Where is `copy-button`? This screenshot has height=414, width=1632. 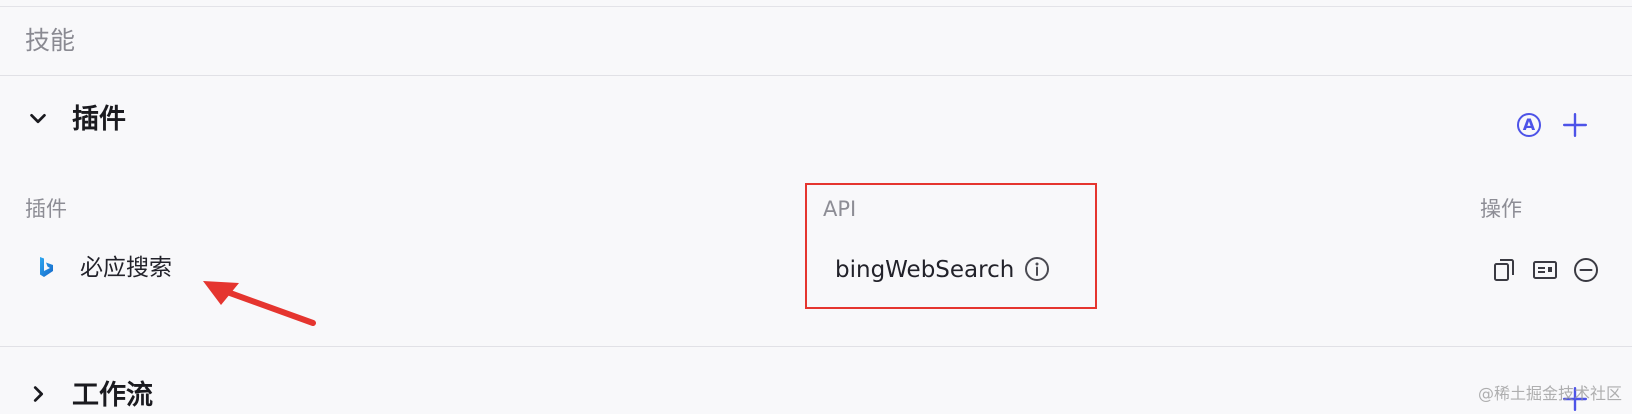
copy-button is located at coordinates (1504, 270).